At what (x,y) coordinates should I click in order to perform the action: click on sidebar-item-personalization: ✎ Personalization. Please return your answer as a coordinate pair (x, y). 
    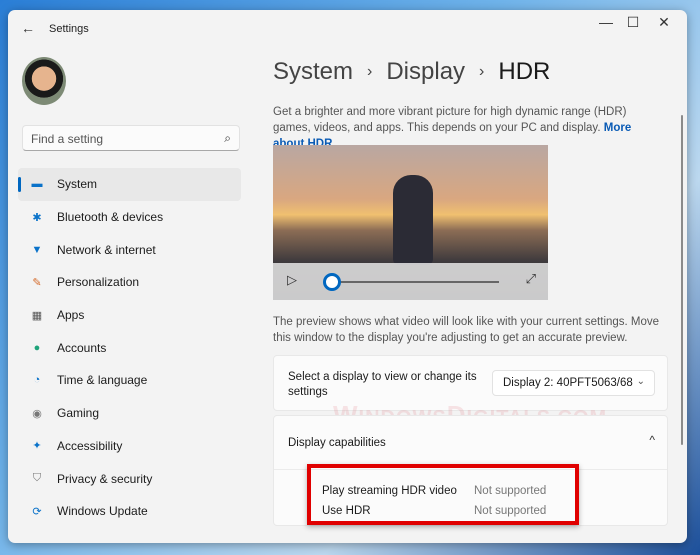
    Looking at the image, I should click on (129, 282).